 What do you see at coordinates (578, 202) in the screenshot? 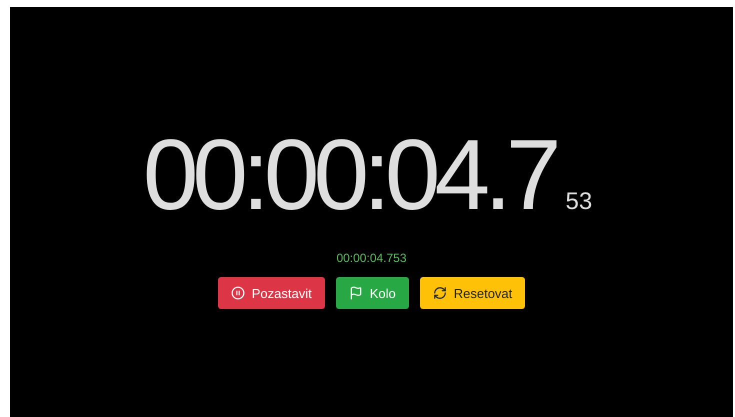
I see `time-fraction: 53` at bounding box center [578, 202].